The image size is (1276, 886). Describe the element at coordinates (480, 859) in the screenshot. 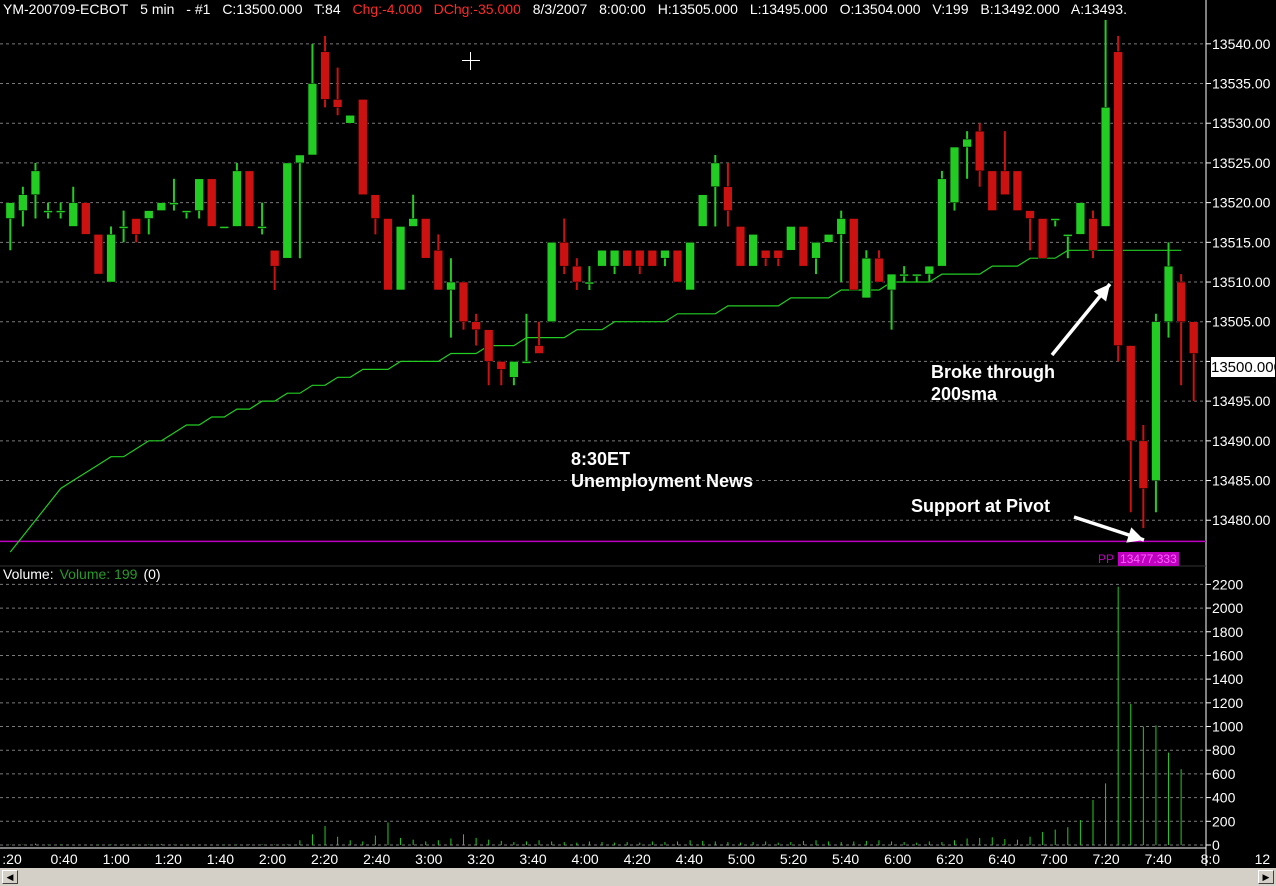

I see `time-tick-label: 3:20` at that location.